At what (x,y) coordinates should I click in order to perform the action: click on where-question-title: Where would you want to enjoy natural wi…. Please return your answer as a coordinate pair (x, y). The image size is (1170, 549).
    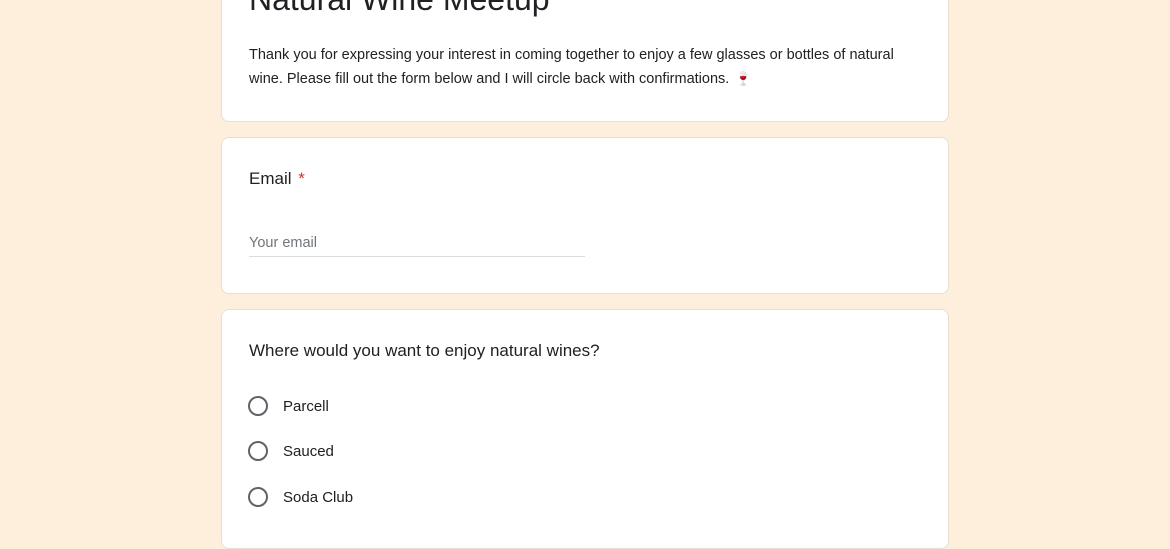
    Looking at the image, I should click on (424, 350).